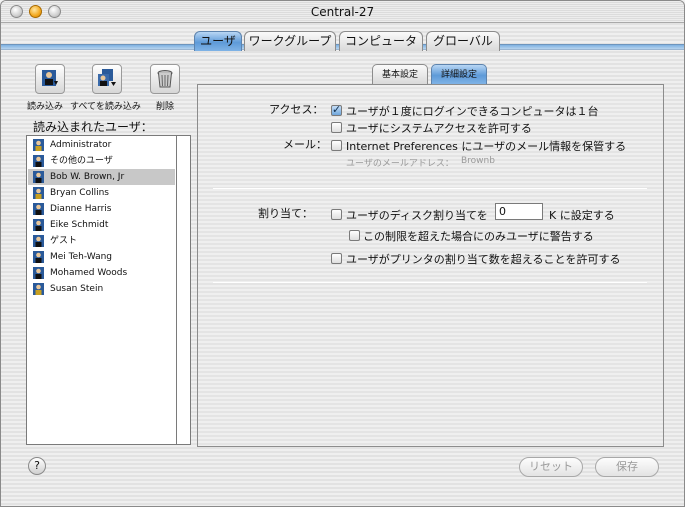 This screenshot has width=685, height=507. What do you see at coordinates (336, 127) in the screenshot?
I see `system-access-checkbox` at bounding box center [336, 127].